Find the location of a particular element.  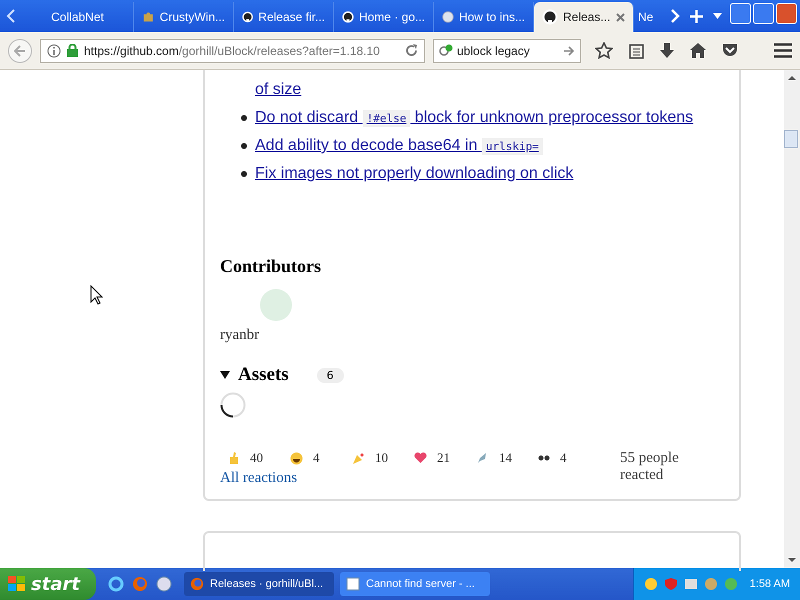

browser-e-icon is located at coordinates (116, 584).